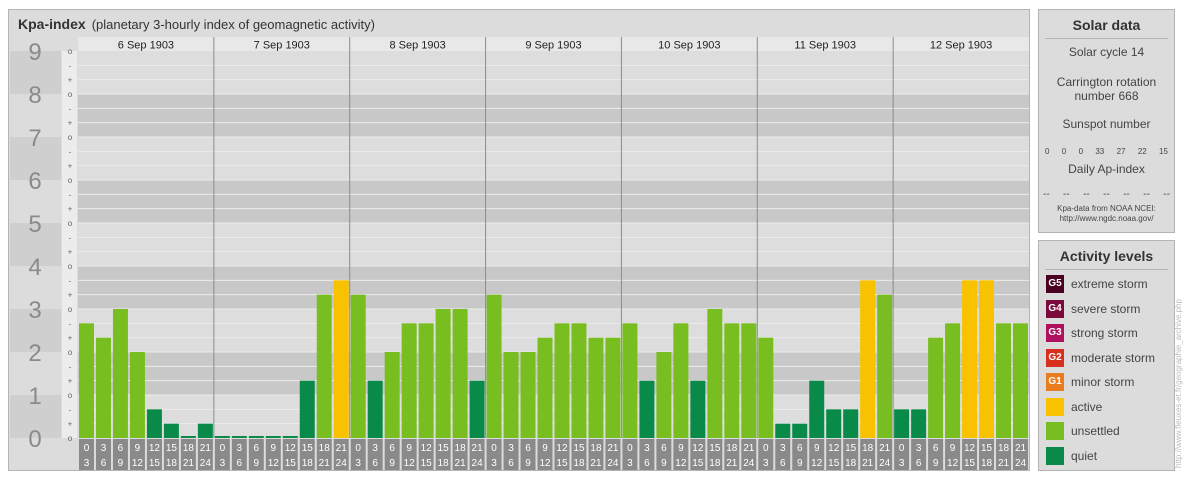 The image size is (1184, 480). What do you see at coordinates (1071, 456) in the screenshot?
I see `legend-item-quiet: quiet` at bounding box center [1071, 456].